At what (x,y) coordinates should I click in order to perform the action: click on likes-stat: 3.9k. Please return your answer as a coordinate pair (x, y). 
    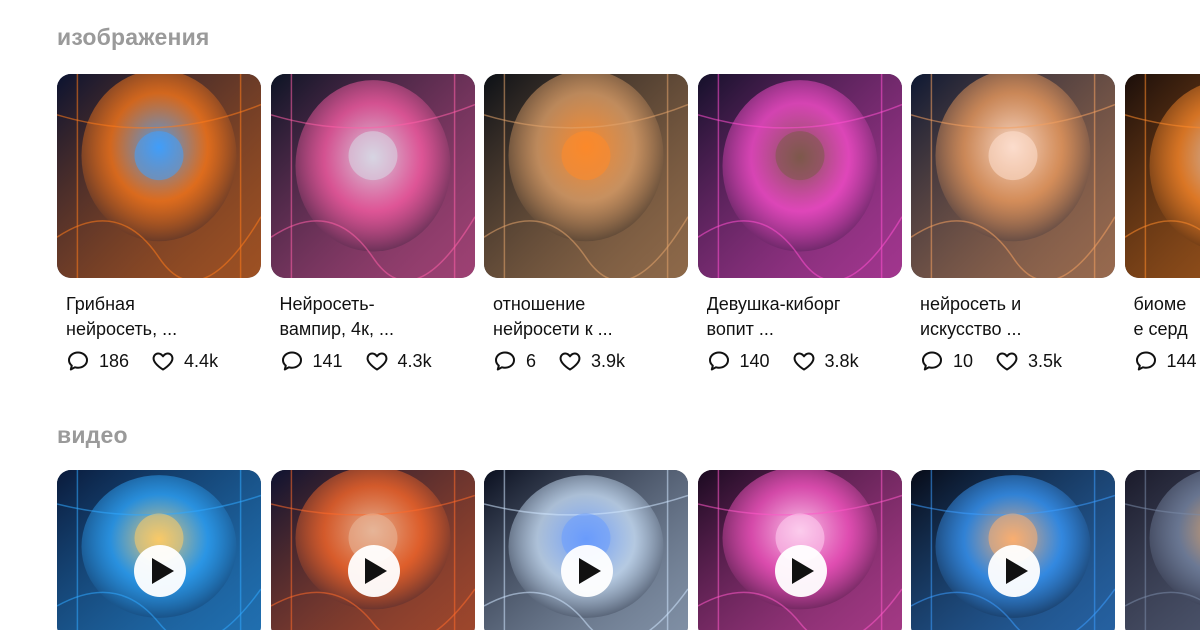
    Looking at the image, I should click on (591, 361).